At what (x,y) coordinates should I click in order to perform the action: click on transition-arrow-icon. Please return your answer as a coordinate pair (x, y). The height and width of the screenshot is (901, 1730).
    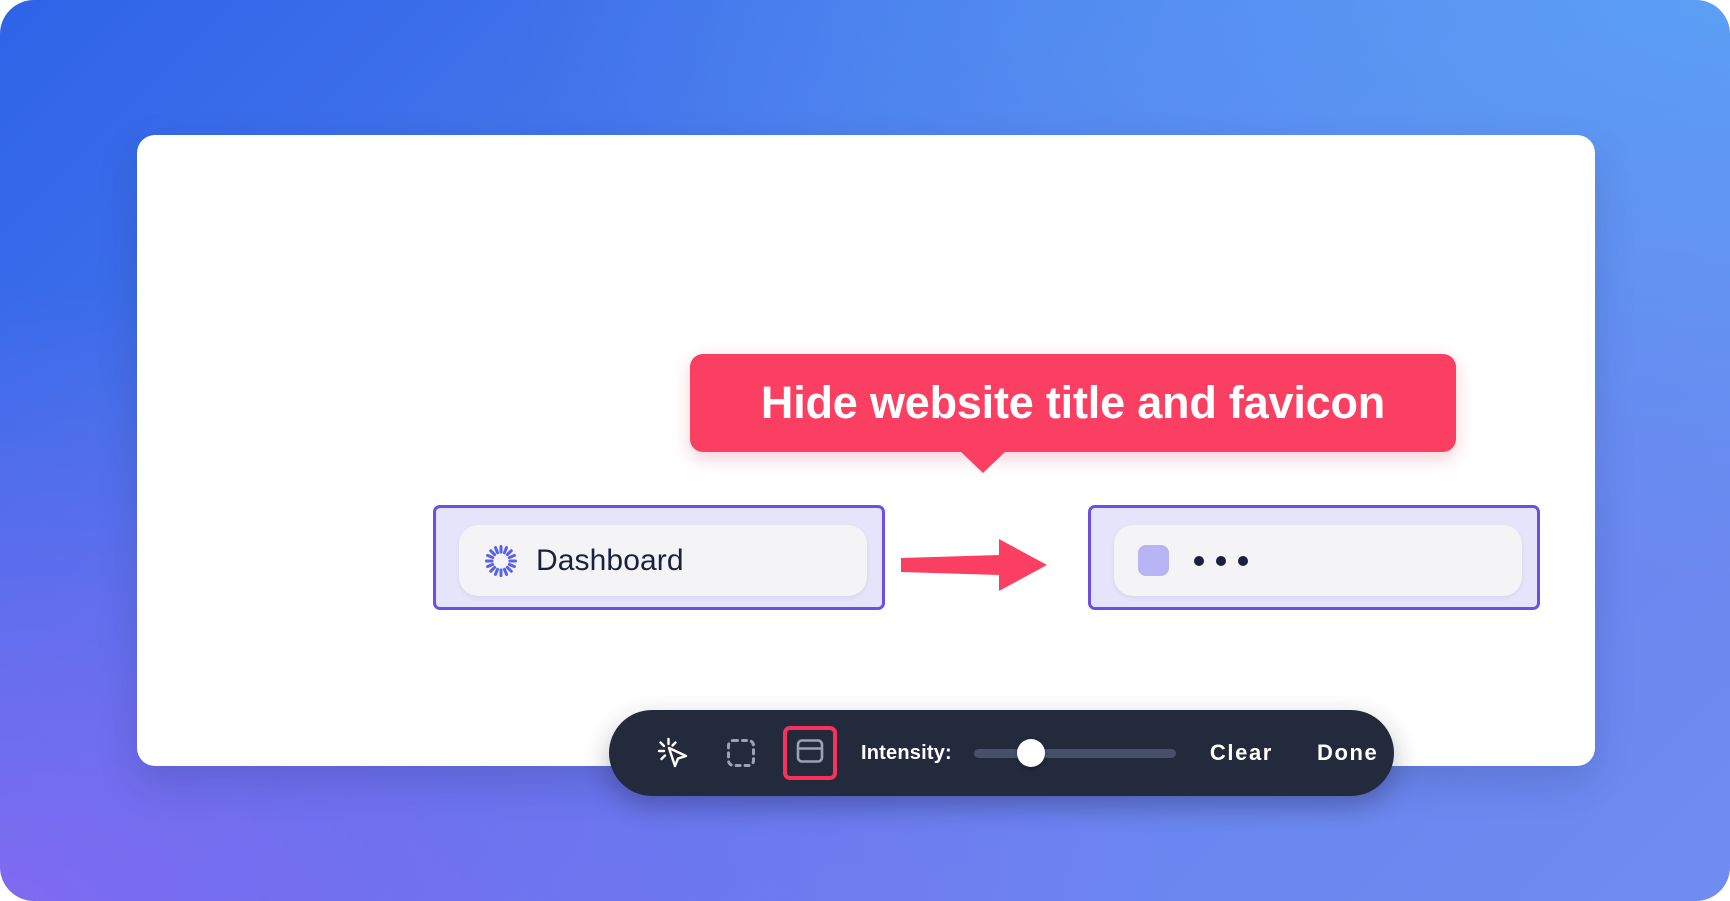
    Looking at the image, I should click on (974, 567).